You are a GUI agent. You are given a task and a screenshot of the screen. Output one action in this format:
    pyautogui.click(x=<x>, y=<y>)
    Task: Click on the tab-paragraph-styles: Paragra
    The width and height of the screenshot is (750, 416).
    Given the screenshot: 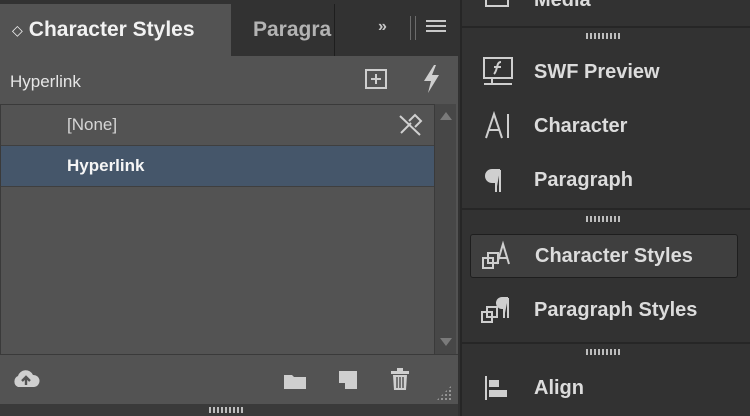 What is the action you would take?
    pyautogui.click(x=283, y=30)
    